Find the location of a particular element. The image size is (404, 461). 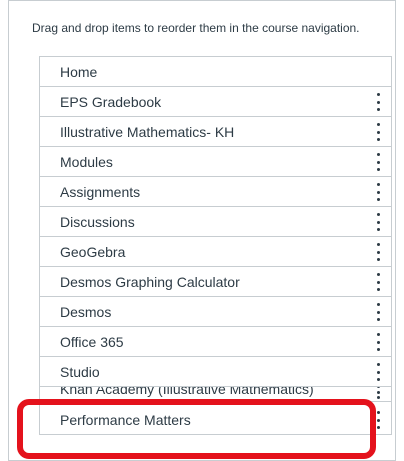

nav-item-modules: Modules is located at coordinates (215, 162).